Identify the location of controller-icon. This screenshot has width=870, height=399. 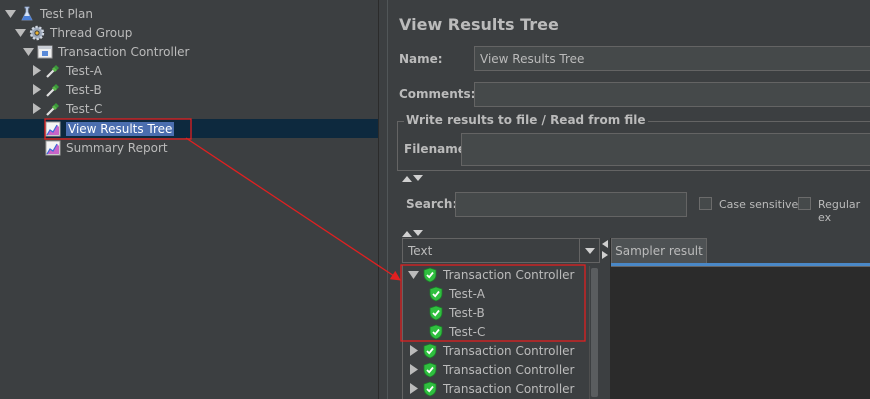
(45, 52).